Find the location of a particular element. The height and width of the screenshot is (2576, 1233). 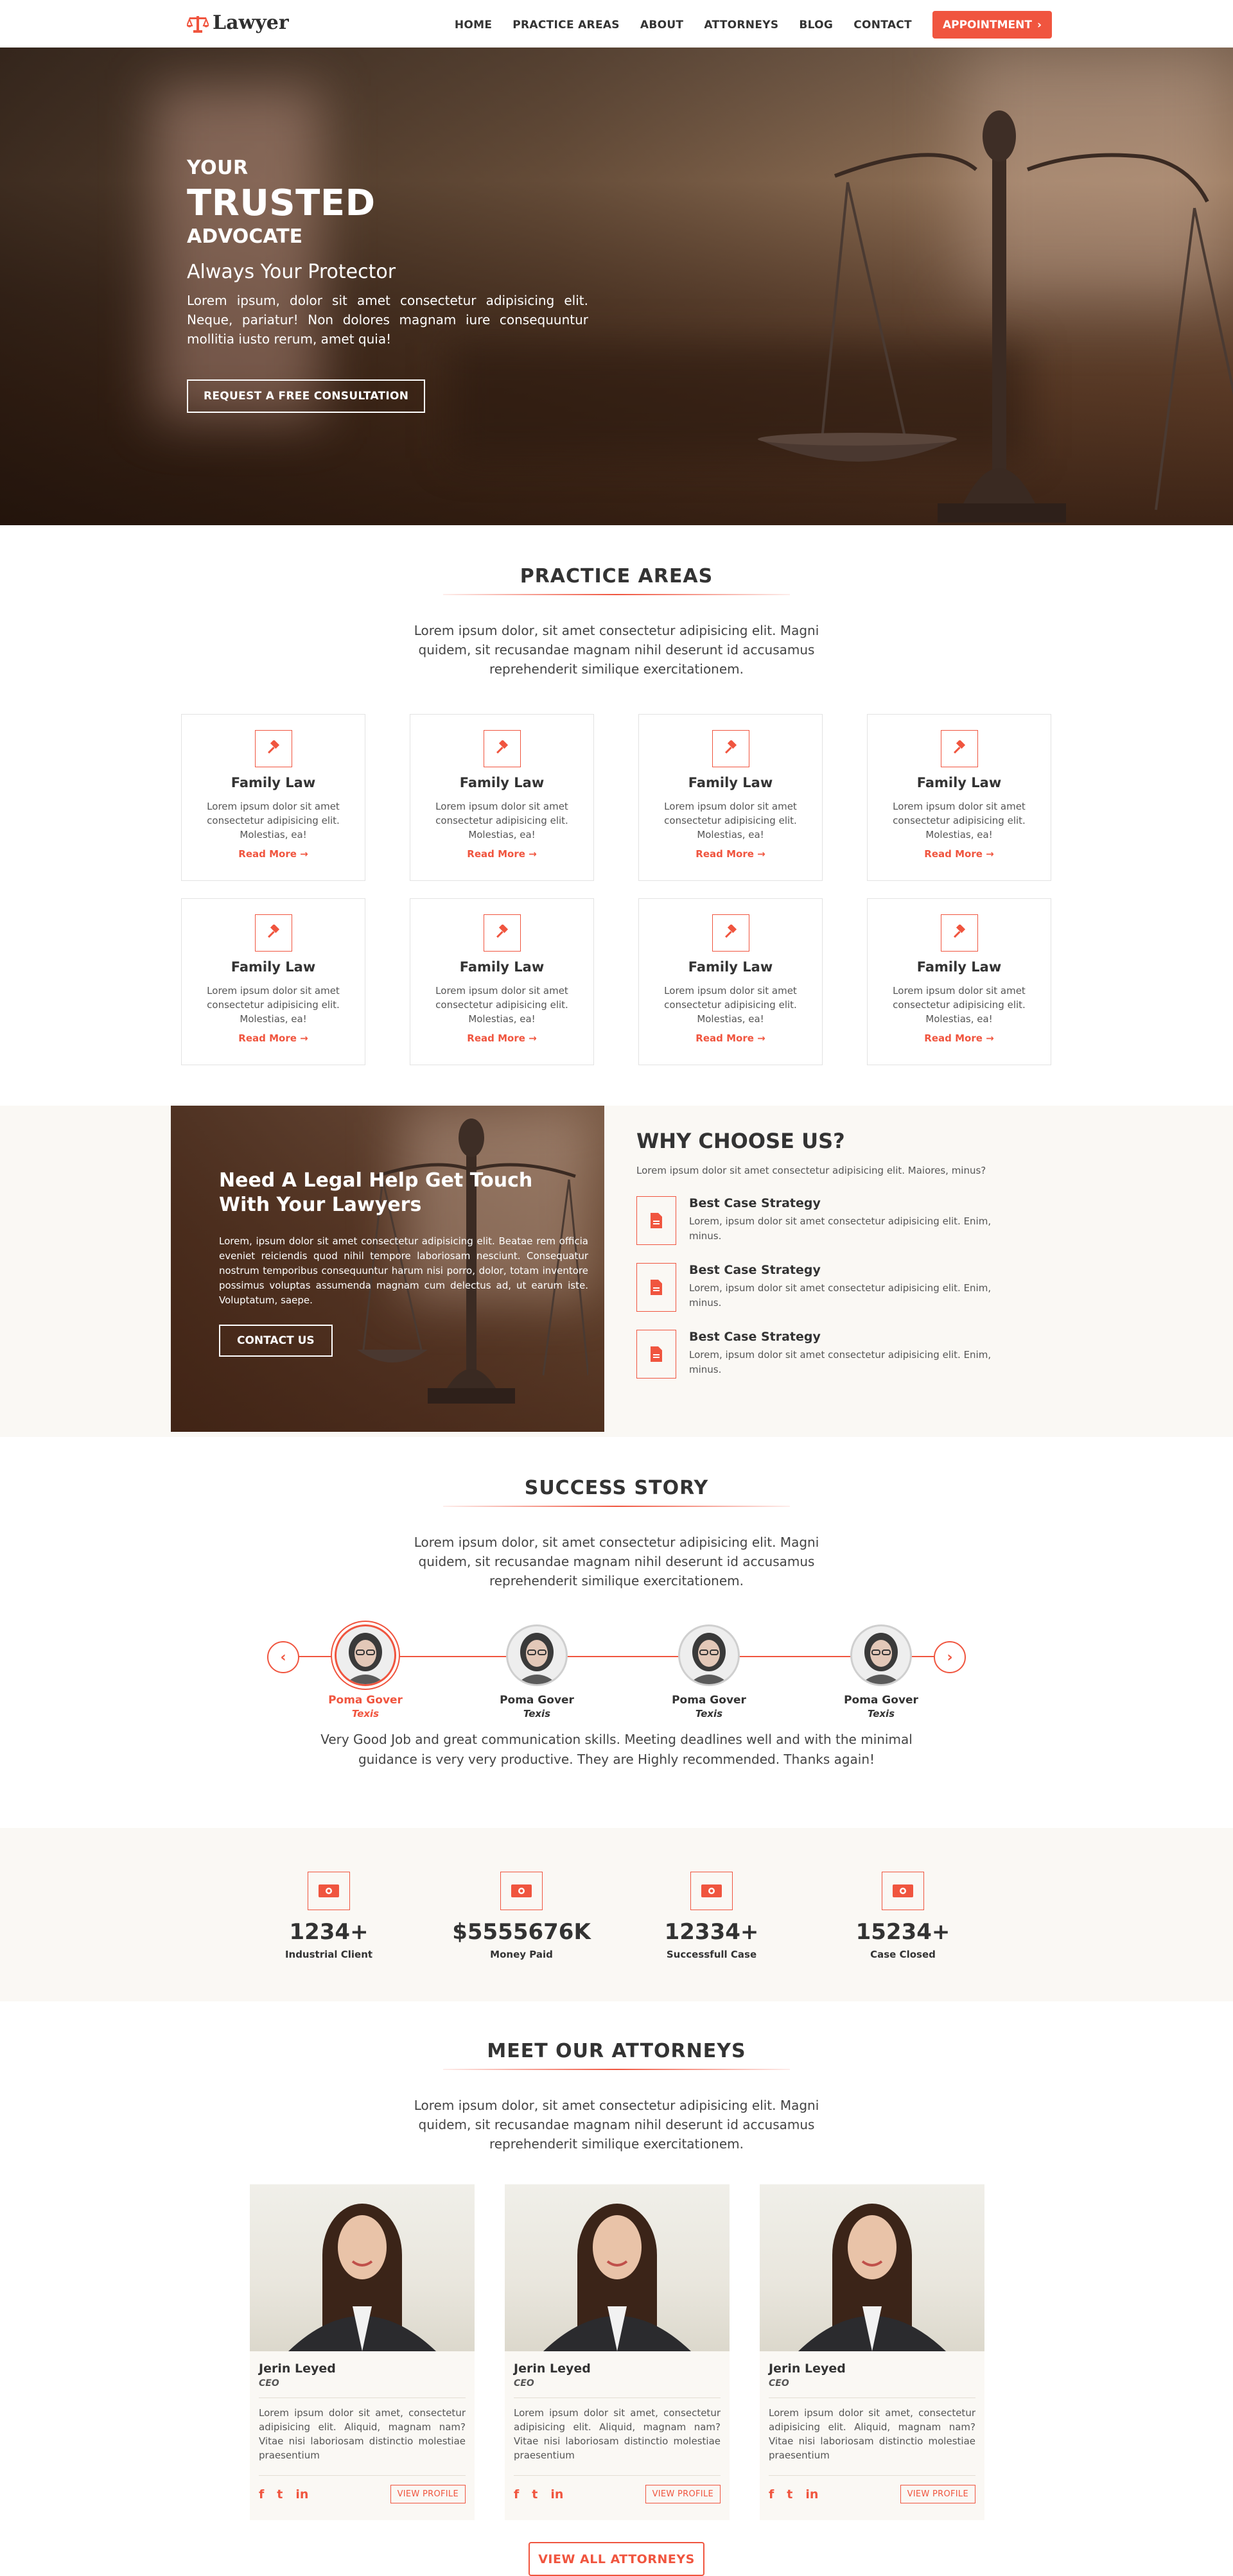

scales-logo-icon is located at coordinates (198, 24).